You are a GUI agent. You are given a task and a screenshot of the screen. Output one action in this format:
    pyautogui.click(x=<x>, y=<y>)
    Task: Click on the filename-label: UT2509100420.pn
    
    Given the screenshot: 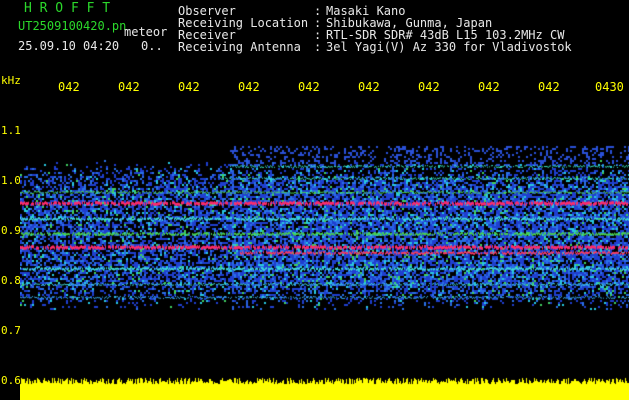 What is the action you would take?
    pyautogui.click(x=72, y=26)
    